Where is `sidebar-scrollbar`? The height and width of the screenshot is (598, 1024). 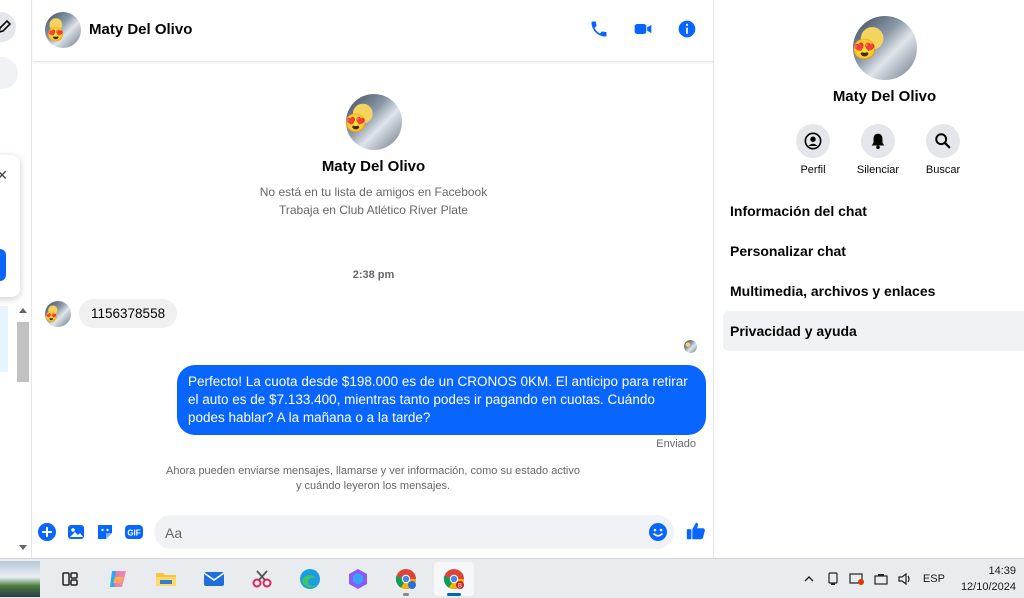
sidebar-scrollbar is located at coordinates (23, 431).